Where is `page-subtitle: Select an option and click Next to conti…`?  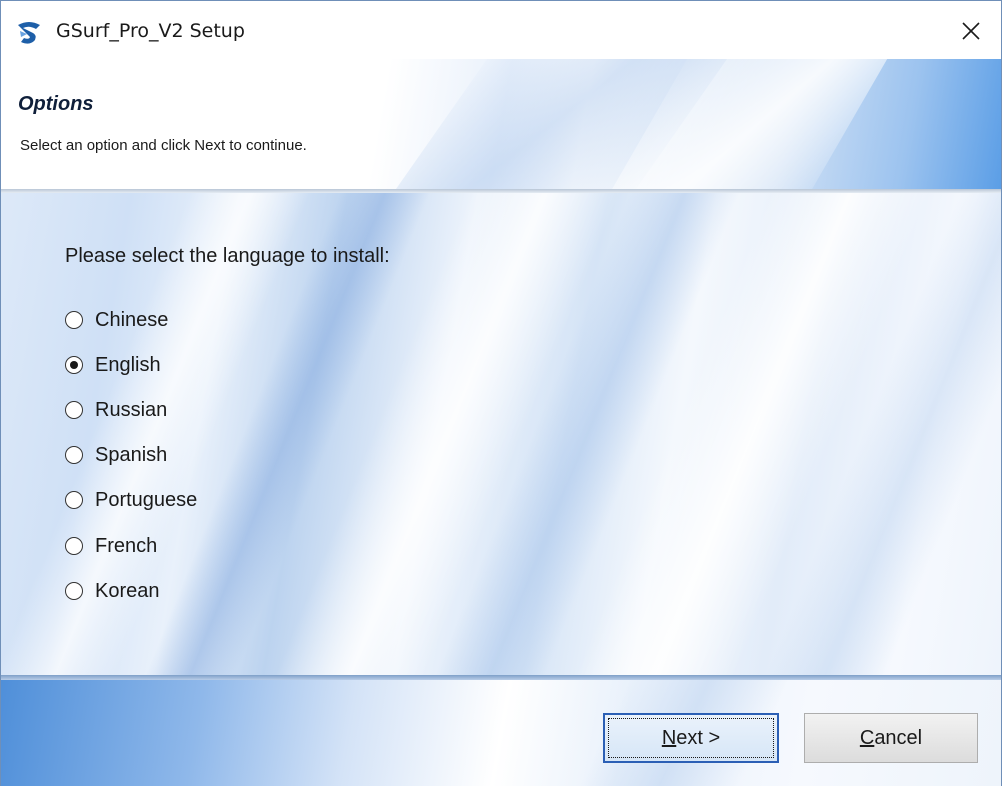 page-subtitle: Select an option and click Next to conti… is located at coordinates (163, 145).